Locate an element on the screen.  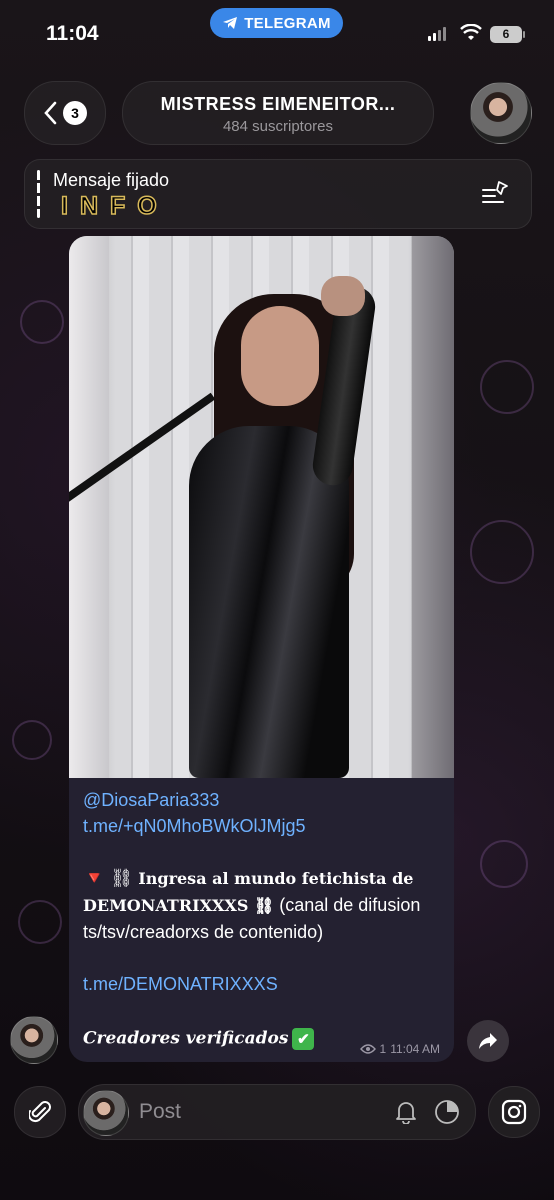
chevron-left-icon is located at coordinates (50, 113).